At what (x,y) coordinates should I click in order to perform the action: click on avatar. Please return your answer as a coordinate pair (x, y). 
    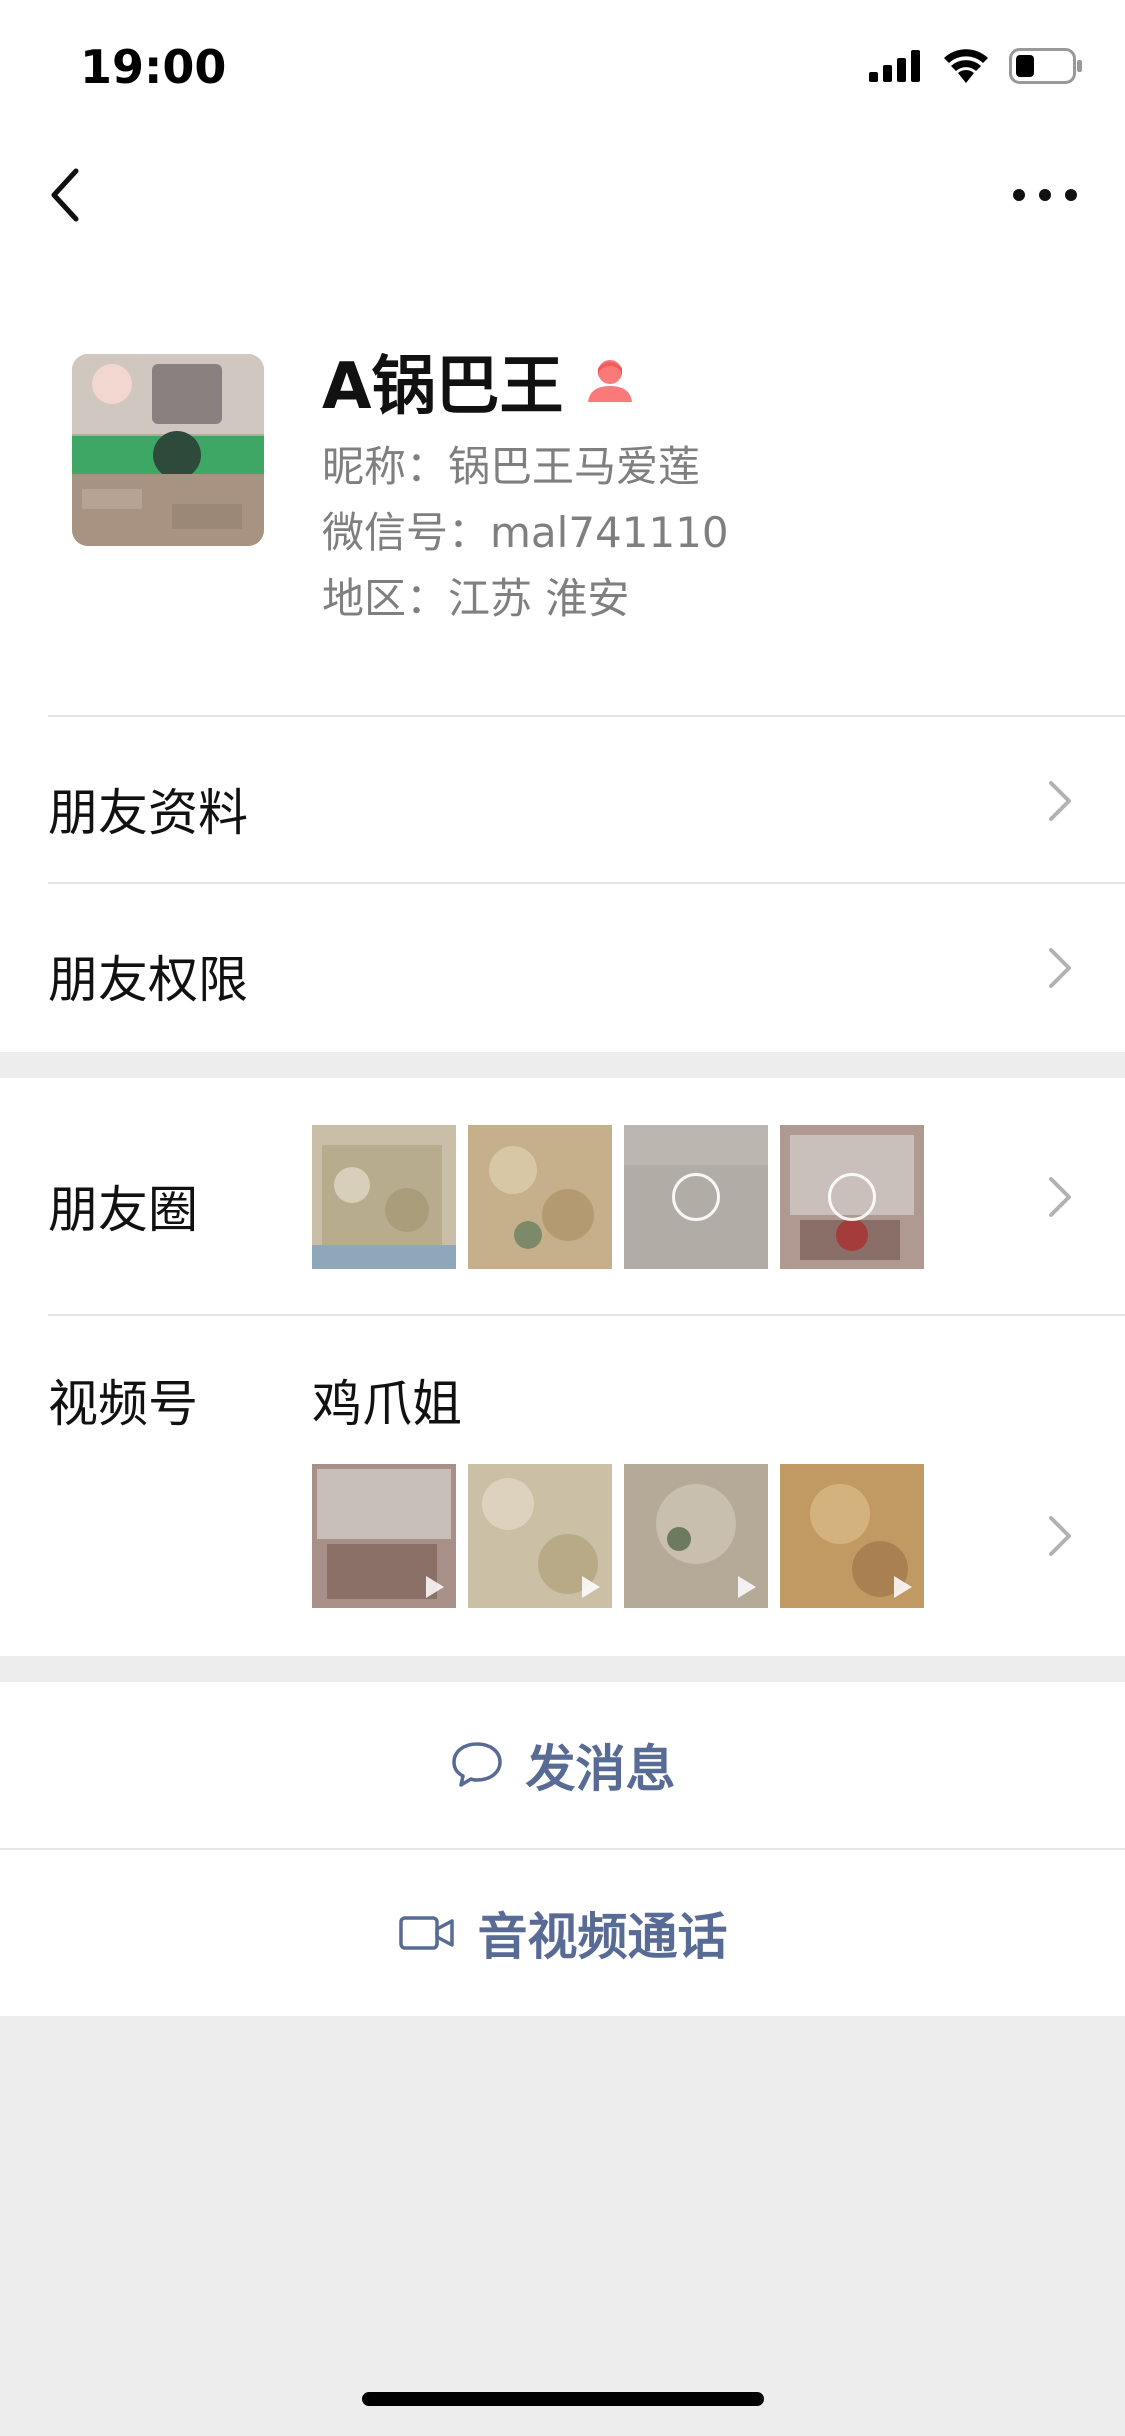
    Looking at the image, I should click on (168, 450).